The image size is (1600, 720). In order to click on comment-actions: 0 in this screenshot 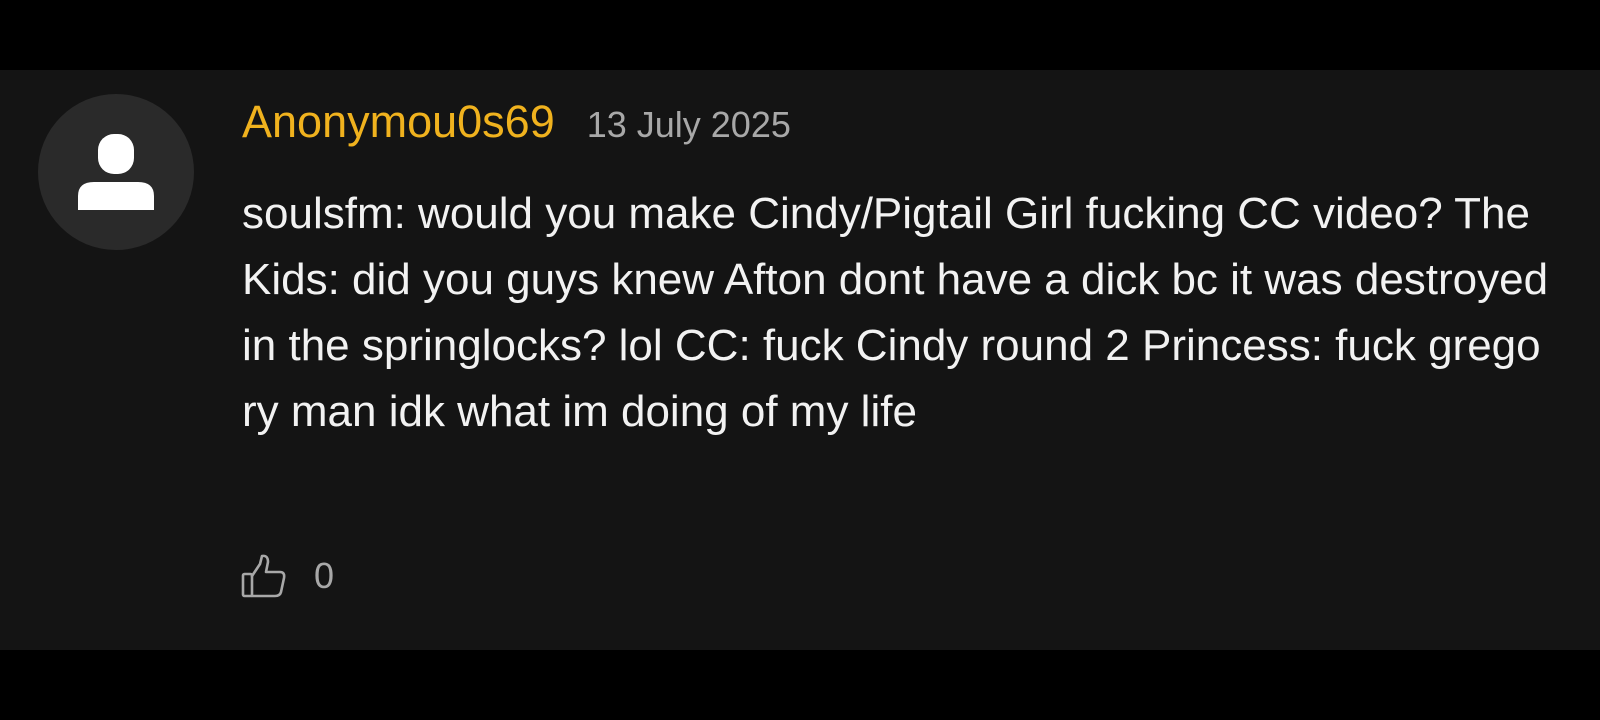, I will do `click(287, 576)`.